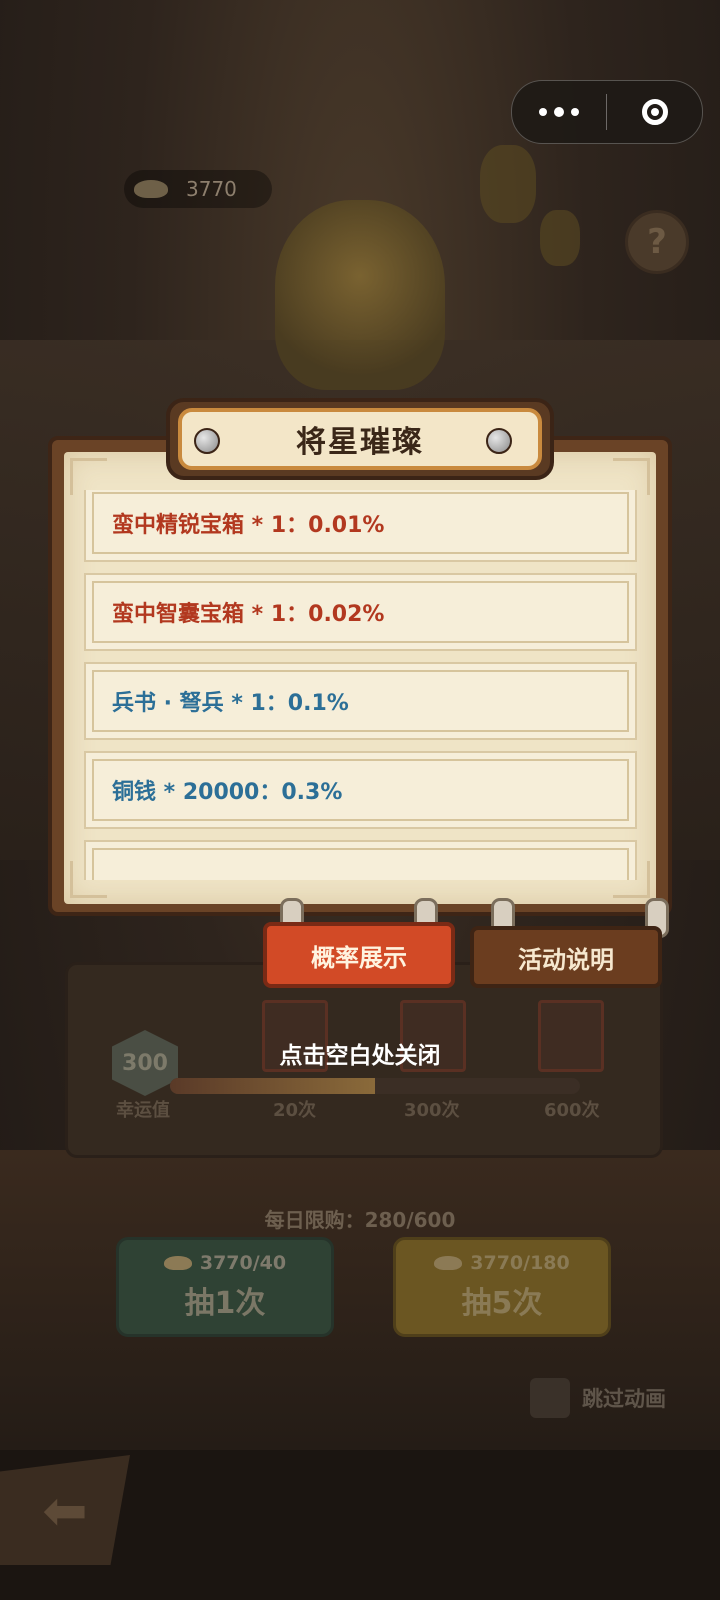 The width and height of the screenshot is (720, 1600). I want to click on tab-probability: 概率展示, so click(359, 955).